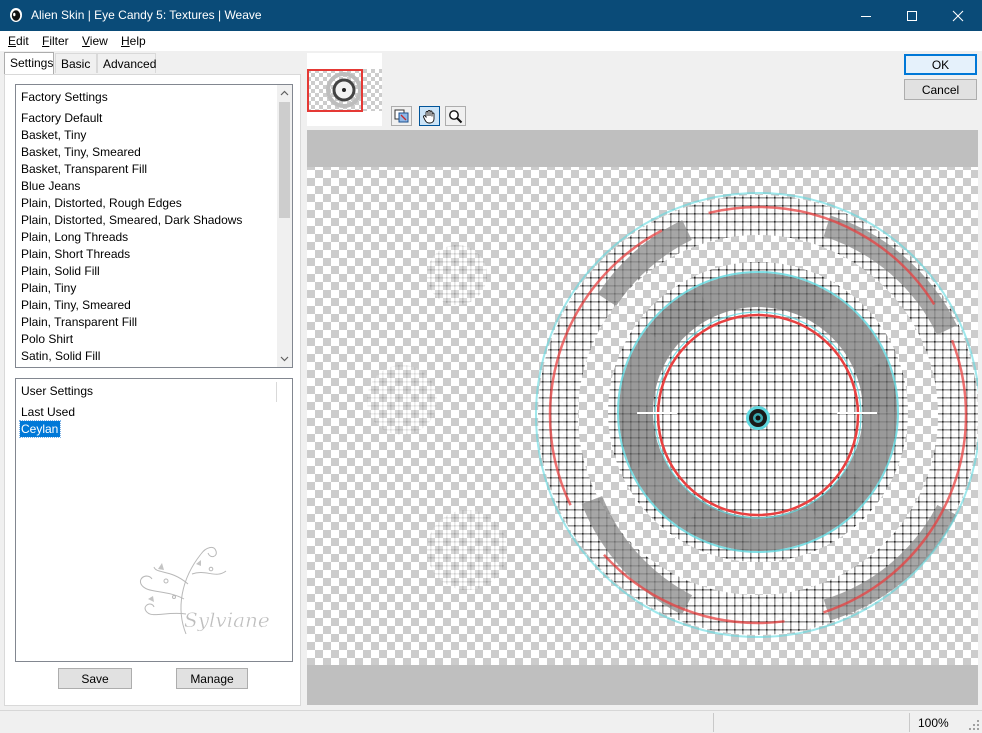  What do you see at coordinates (76, 305) in the screenshot?
I see `list-item: Plain, Tiny, Smeared` at bounding box center [76, 305].